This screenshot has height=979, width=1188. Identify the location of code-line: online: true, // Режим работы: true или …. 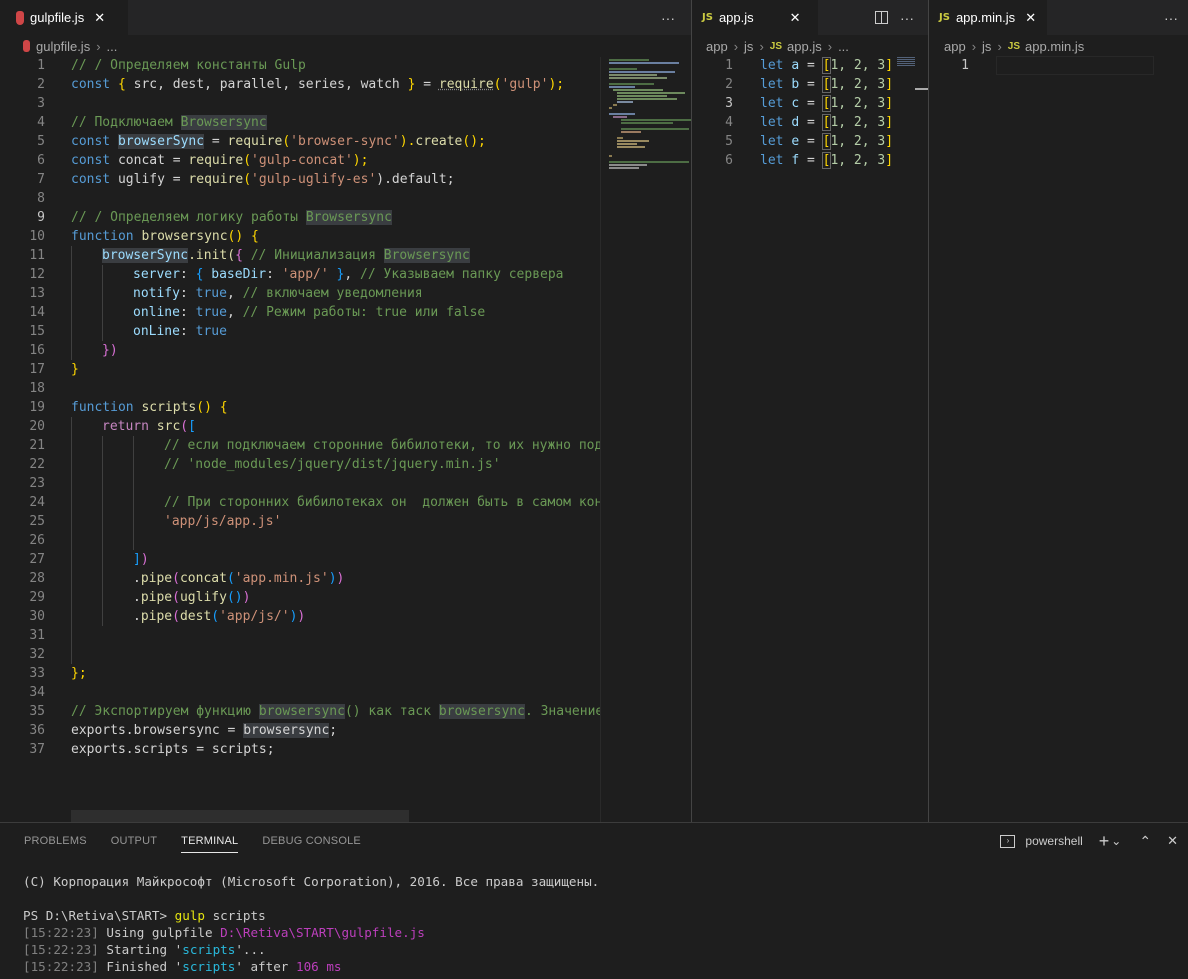
(309, 312).